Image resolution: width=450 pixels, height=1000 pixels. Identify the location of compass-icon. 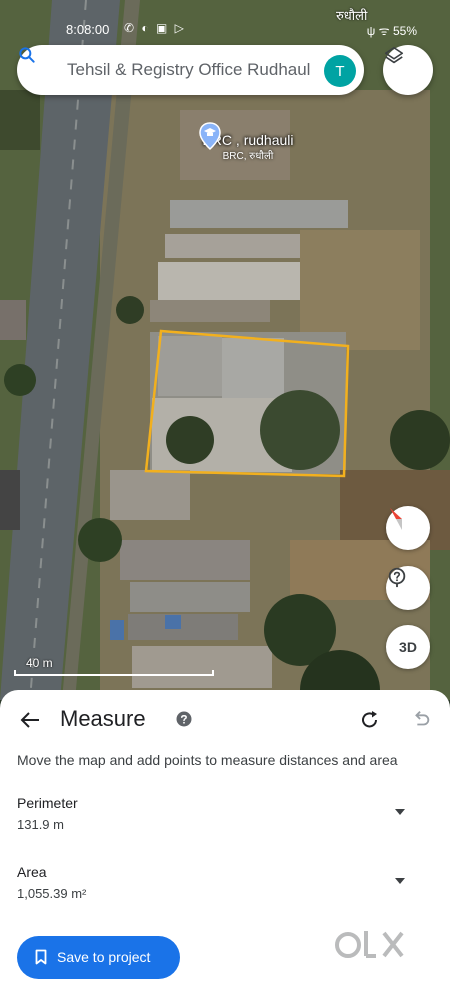
(396, 519).